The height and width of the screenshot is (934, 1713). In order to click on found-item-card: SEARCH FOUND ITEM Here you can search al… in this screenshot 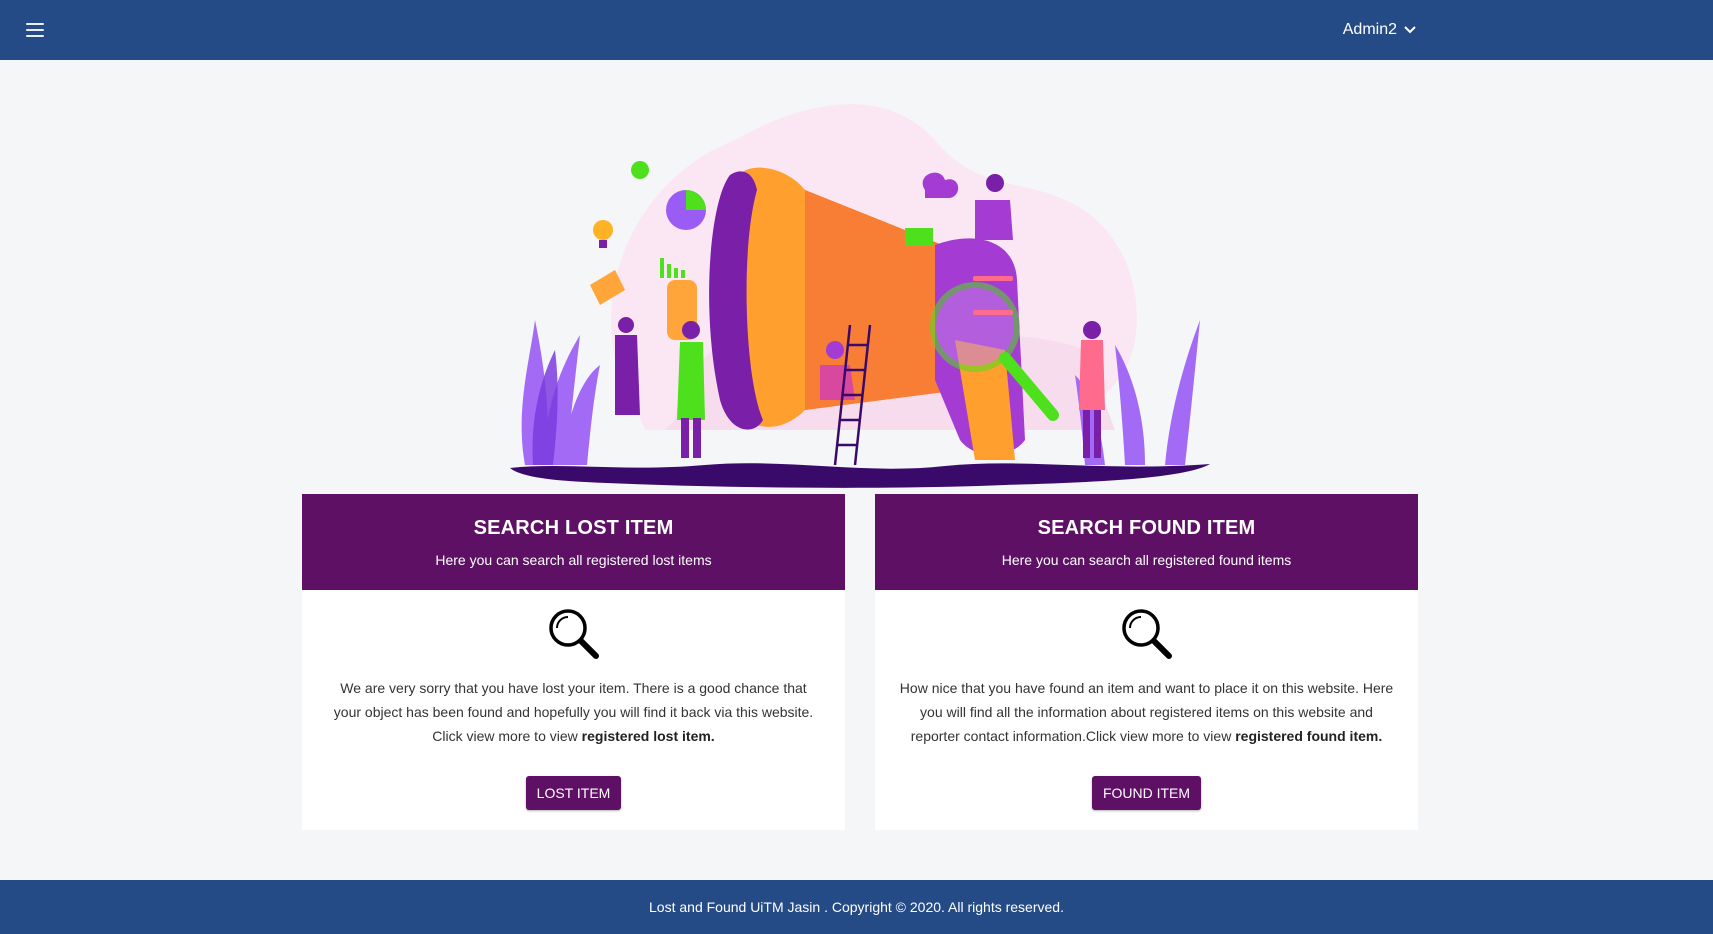, I will do `click(1146, 662)`.